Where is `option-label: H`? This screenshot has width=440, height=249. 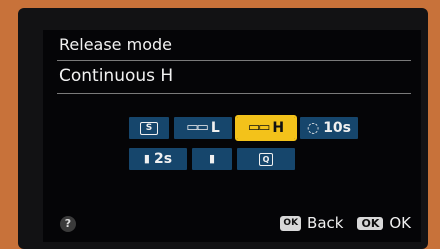 option-label: H is located at coordinates (278, 128).